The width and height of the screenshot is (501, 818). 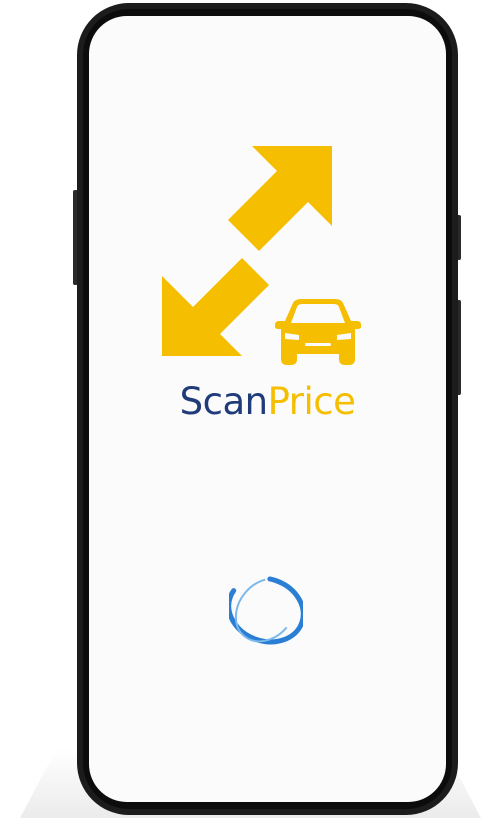 What do you see at coordinates (223, 401) in the screenshot?
I see `brand-name-scan: Scan` at bounding box center [223, 401].